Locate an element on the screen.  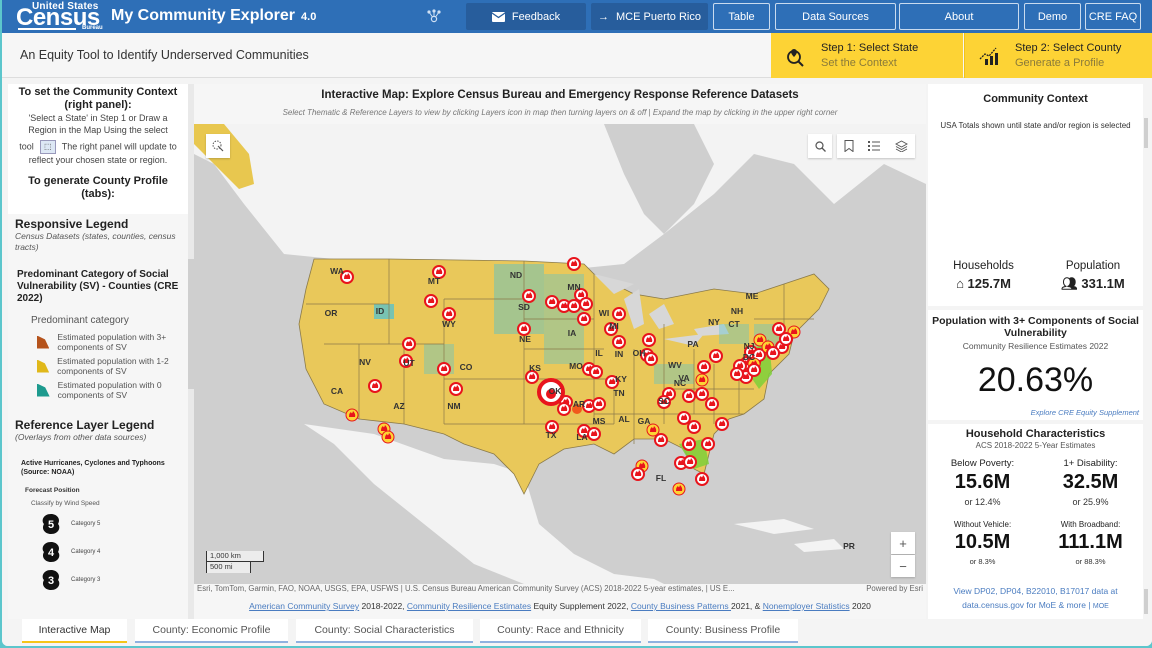
right-panel-scrollbar-top is located at coordinates (1146, 133).